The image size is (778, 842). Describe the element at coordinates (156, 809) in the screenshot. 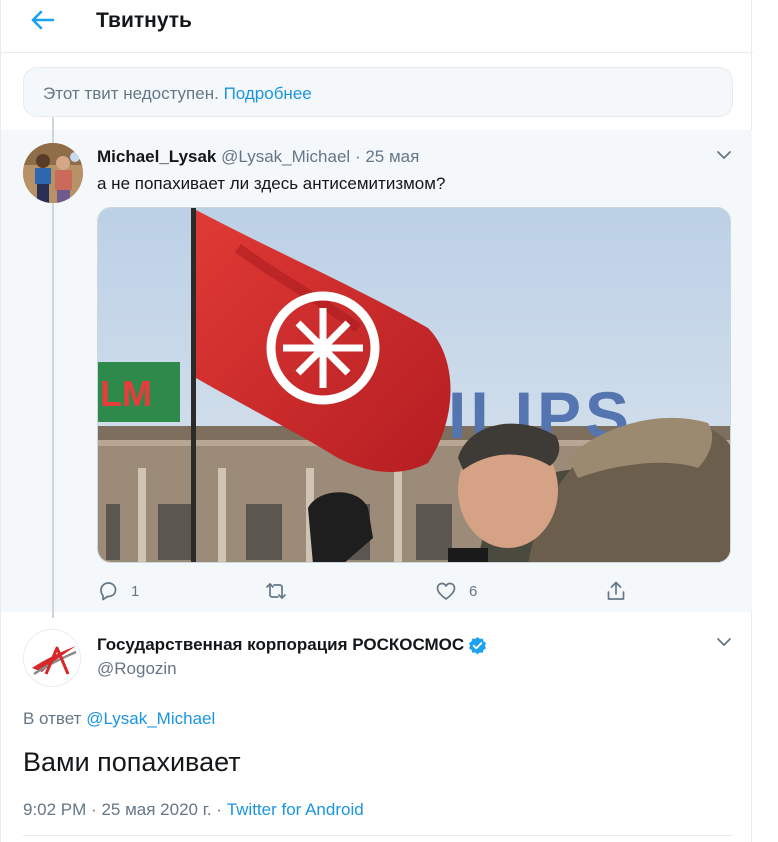

I see `tweet-full-date: 25 мая 2020 г.` at that location.